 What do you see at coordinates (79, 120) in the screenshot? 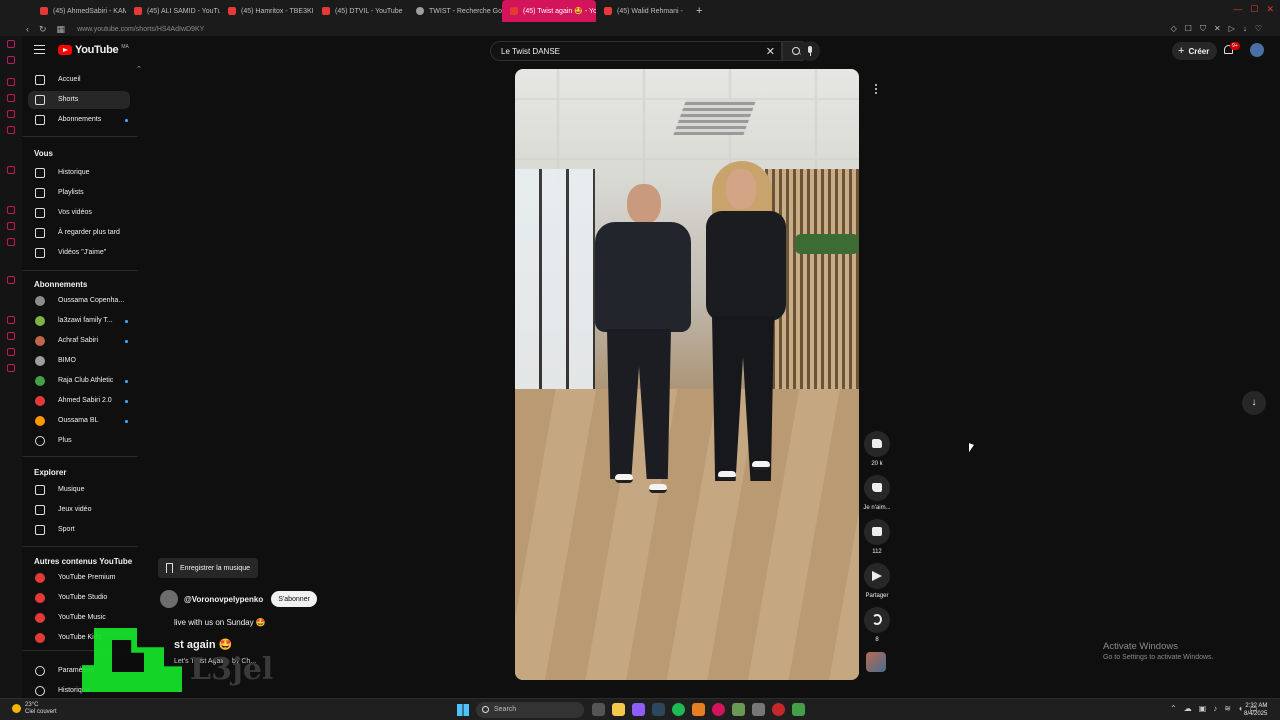
I see `sidebar-item-2: Abonnements` at bounding box center [79, 120].